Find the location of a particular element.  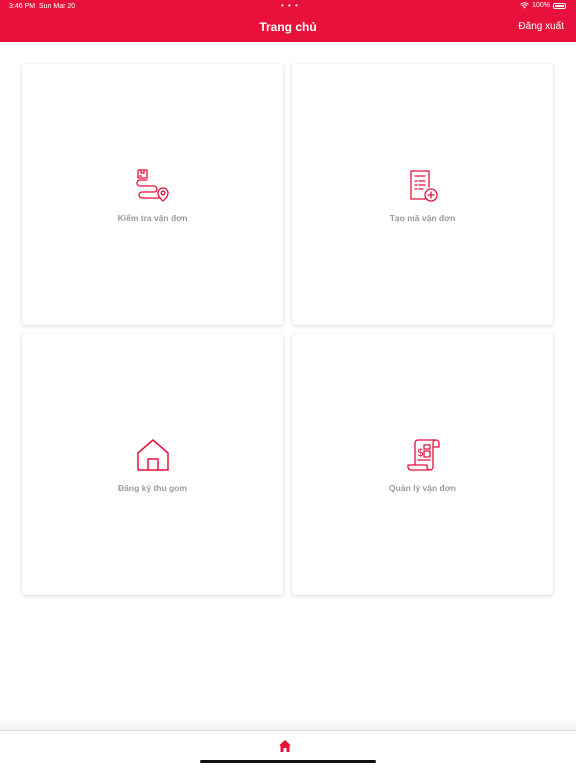

card-label: Kiểm tra vận đơn is located at coordinates (152, 217).